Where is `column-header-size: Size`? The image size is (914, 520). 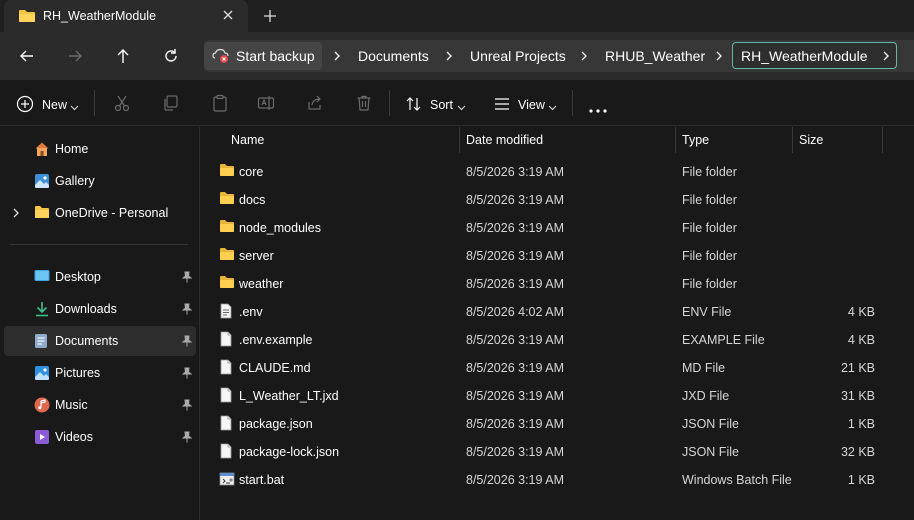 column-header-size: Size is located at coordinates (837, 140).